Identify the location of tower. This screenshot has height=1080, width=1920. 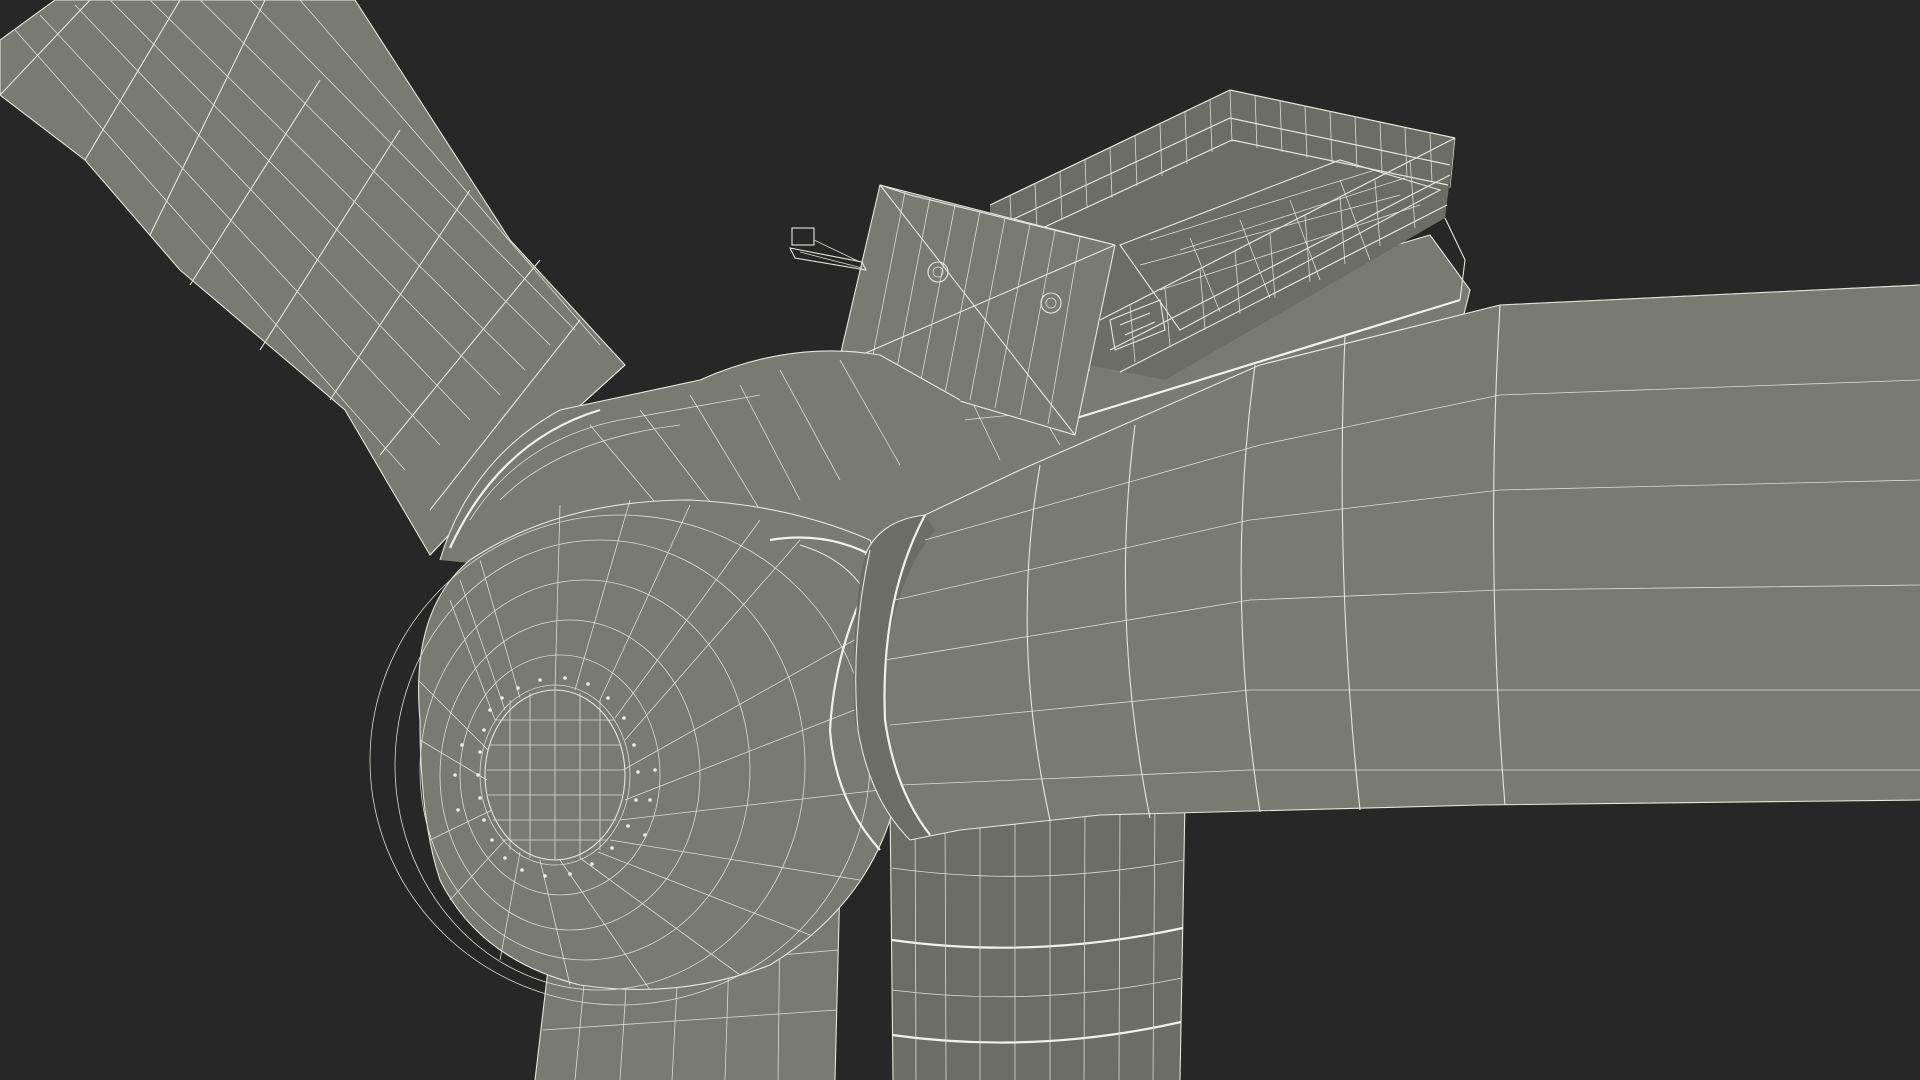
(1037, 939).